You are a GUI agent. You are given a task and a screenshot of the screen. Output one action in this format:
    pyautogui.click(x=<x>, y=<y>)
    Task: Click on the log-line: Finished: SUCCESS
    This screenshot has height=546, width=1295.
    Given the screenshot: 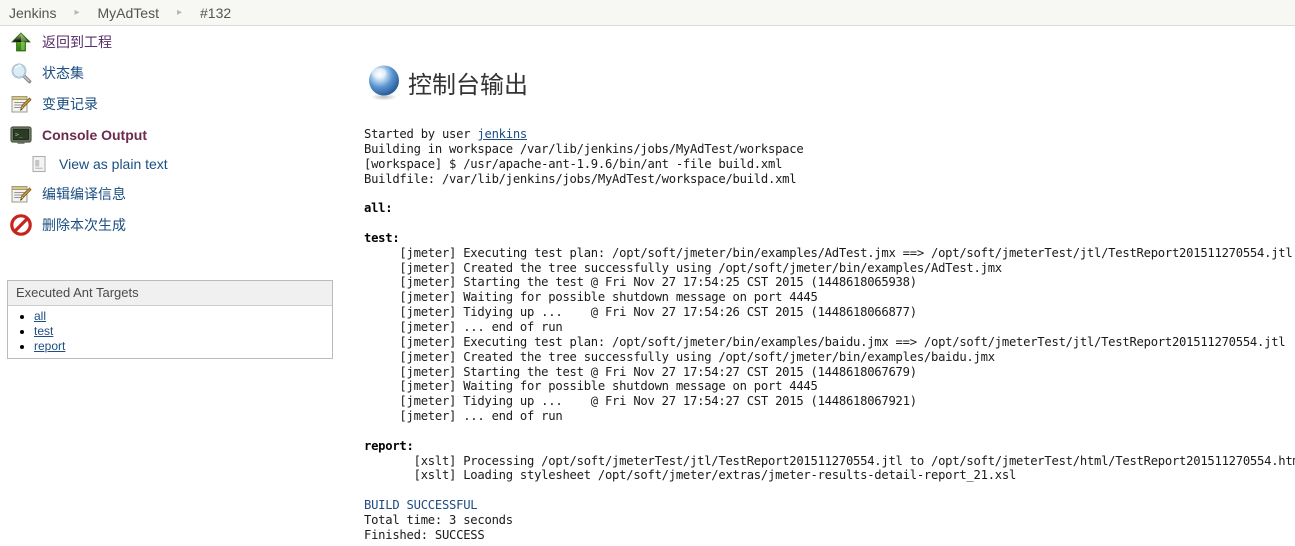 What is the action you would take?
    pyautogui.click(x=424, y=534)
    